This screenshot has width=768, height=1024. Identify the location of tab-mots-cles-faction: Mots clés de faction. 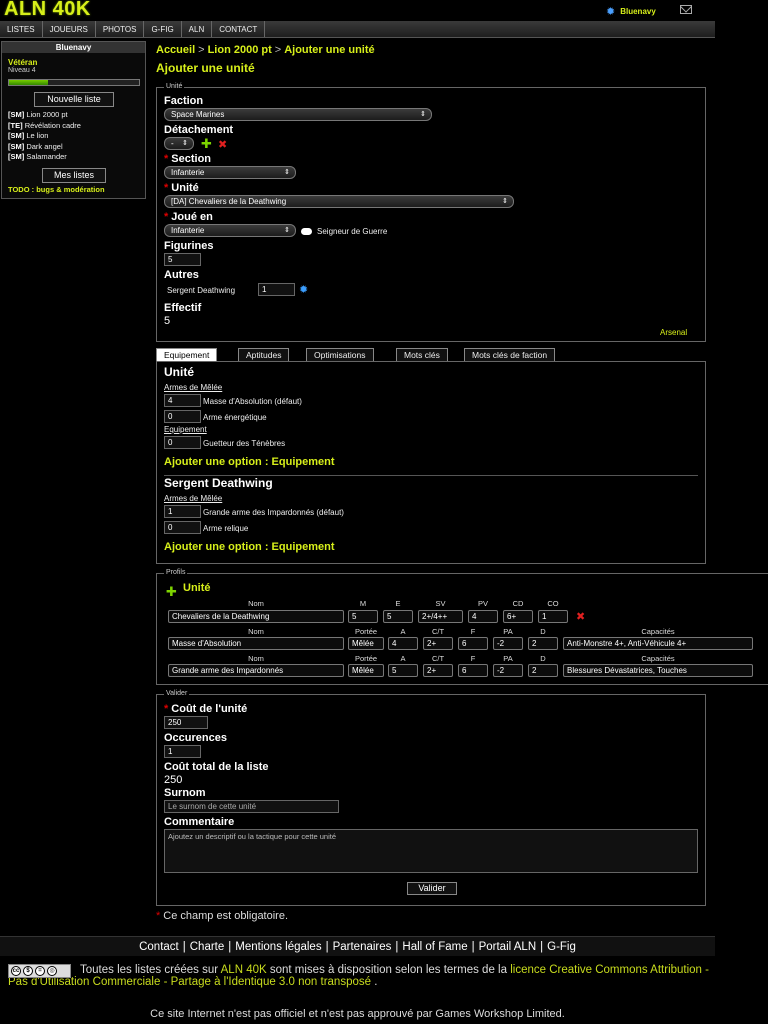
(510, 354).